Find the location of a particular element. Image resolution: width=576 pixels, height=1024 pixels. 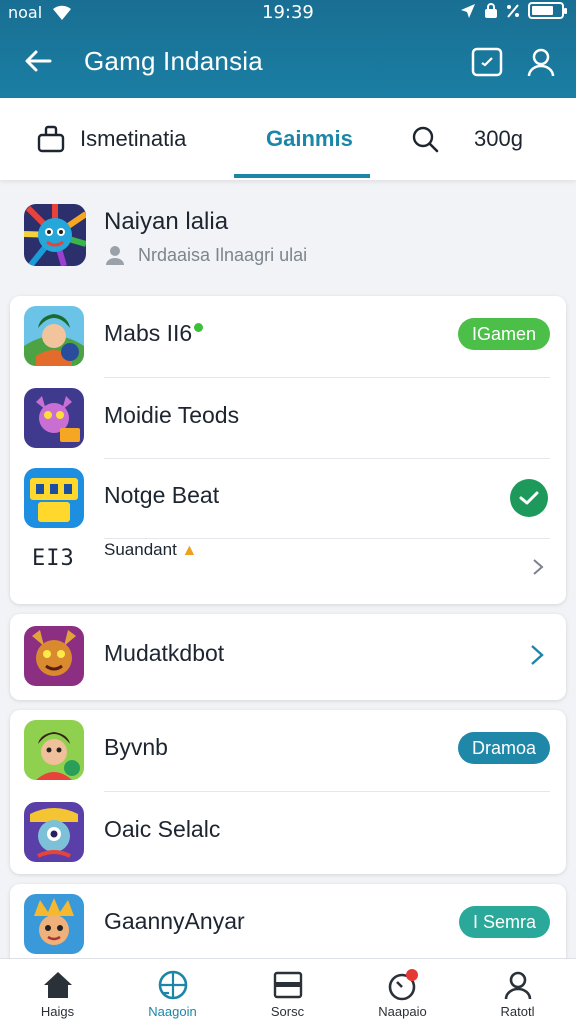

profile-header: Naiyan lalia Nrdaaisa Ilnaagri ulai is located at coordinates (288, 238).